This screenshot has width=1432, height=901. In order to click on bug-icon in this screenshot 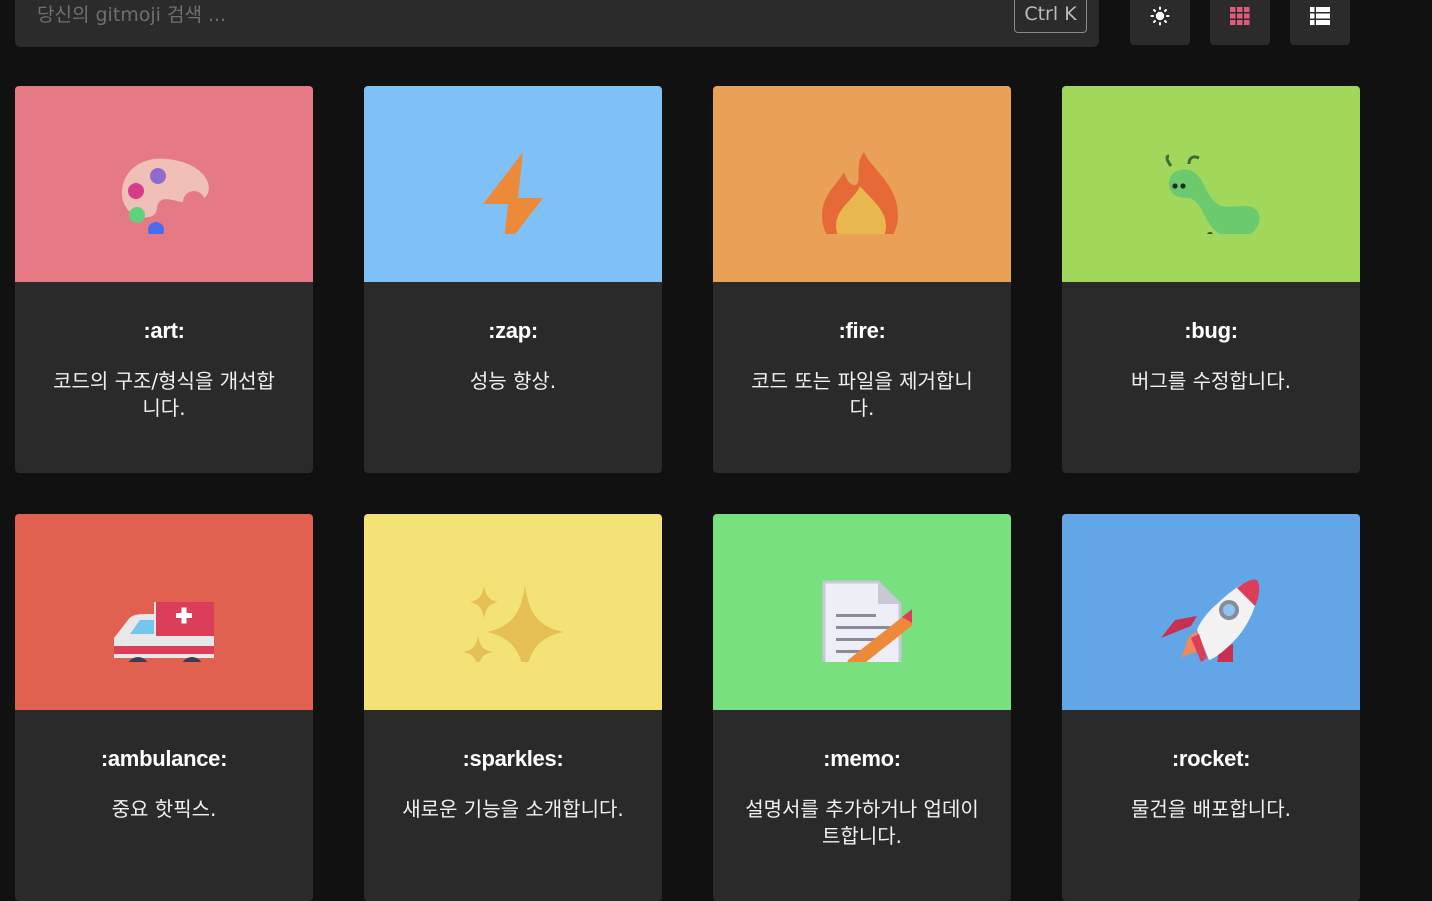, I will do `click(1212, 194)`.